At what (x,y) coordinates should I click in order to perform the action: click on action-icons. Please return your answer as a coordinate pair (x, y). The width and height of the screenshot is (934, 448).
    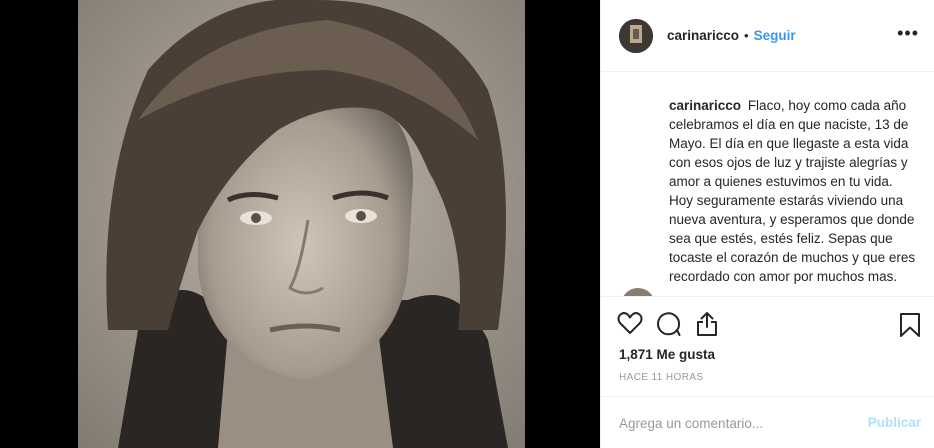
    Looking at the image, I should click on (668, 324).